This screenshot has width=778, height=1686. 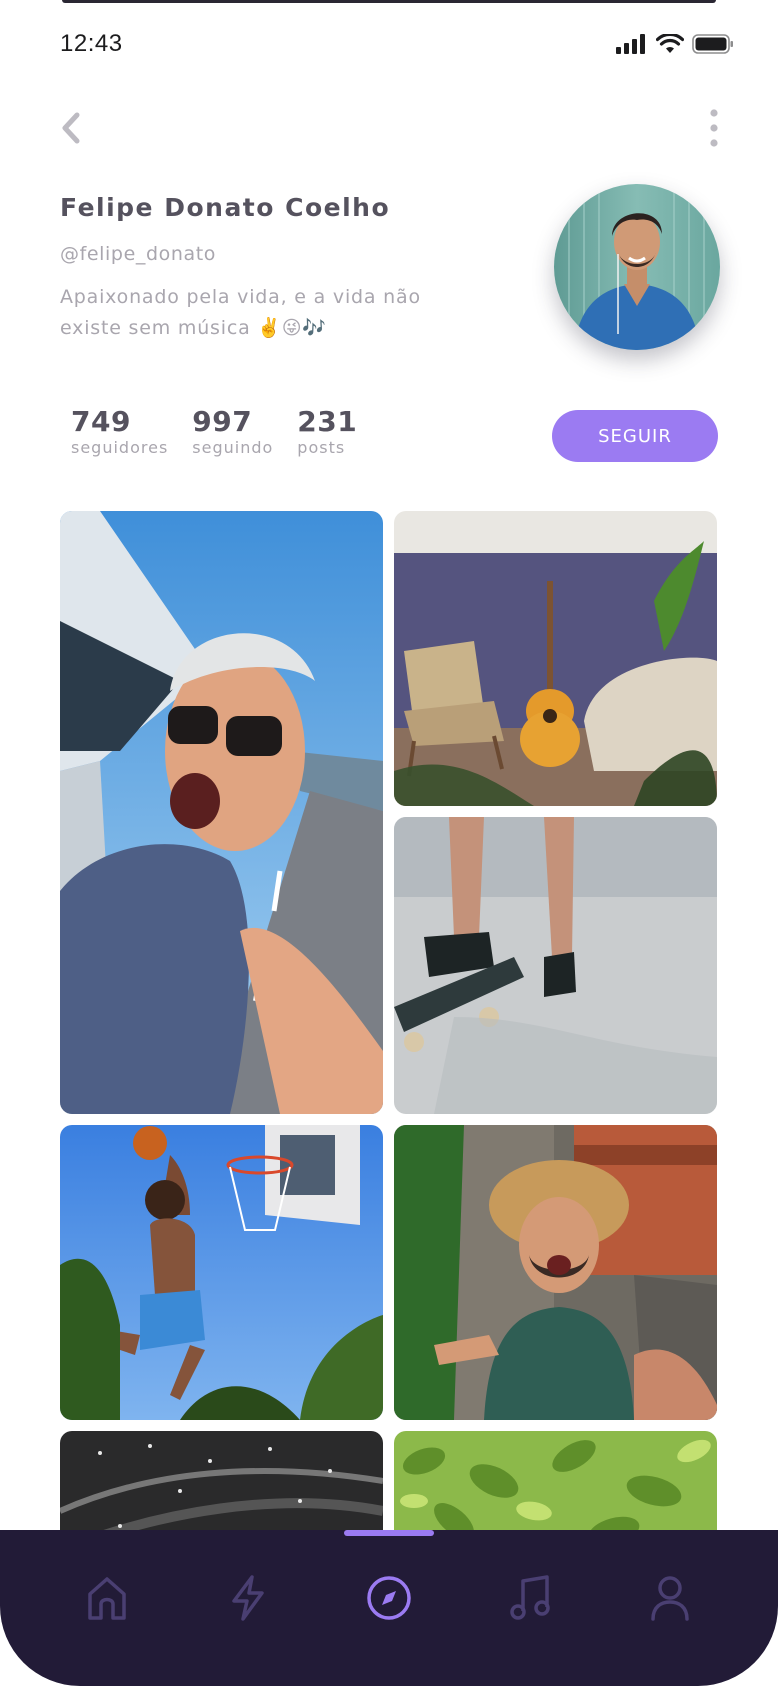 I want to click on stat-followers: 749 seguidores, so click(x=119, y=431).